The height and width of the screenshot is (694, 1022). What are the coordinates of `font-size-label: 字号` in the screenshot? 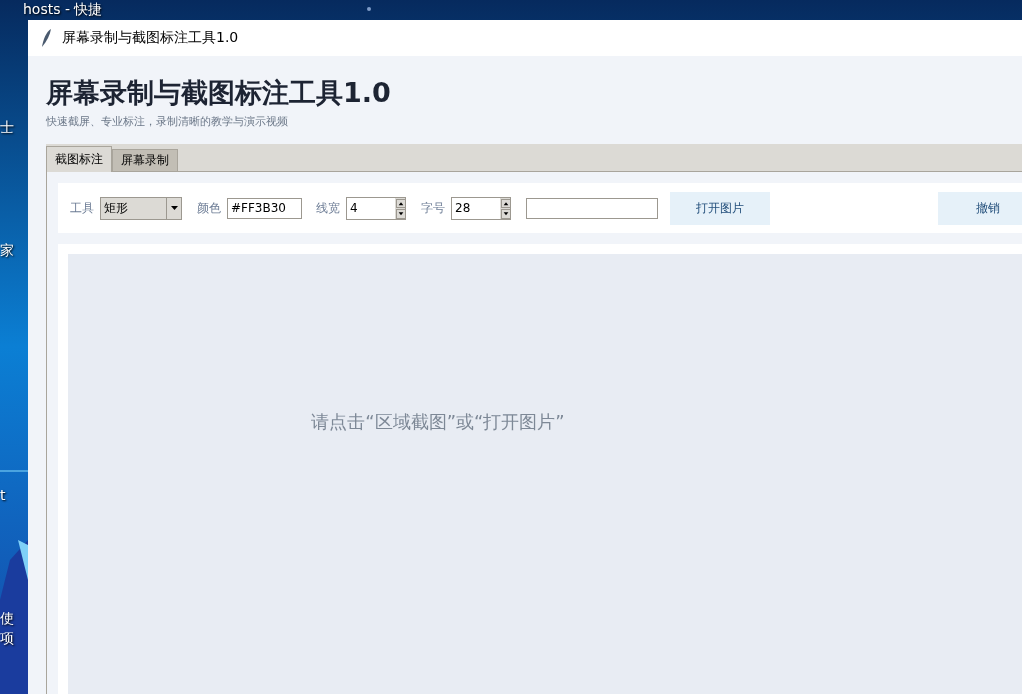 It's located at (433, 208).